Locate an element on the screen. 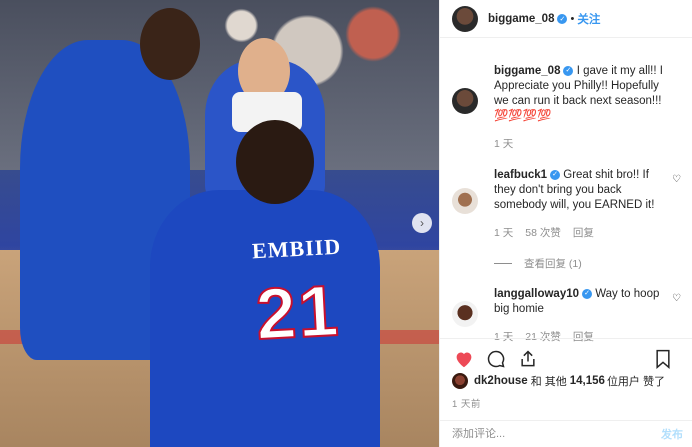 Image resolution: width=692 pixels, height=447 pixels. jersey-number: 21 is located at coordinates (298, 313).